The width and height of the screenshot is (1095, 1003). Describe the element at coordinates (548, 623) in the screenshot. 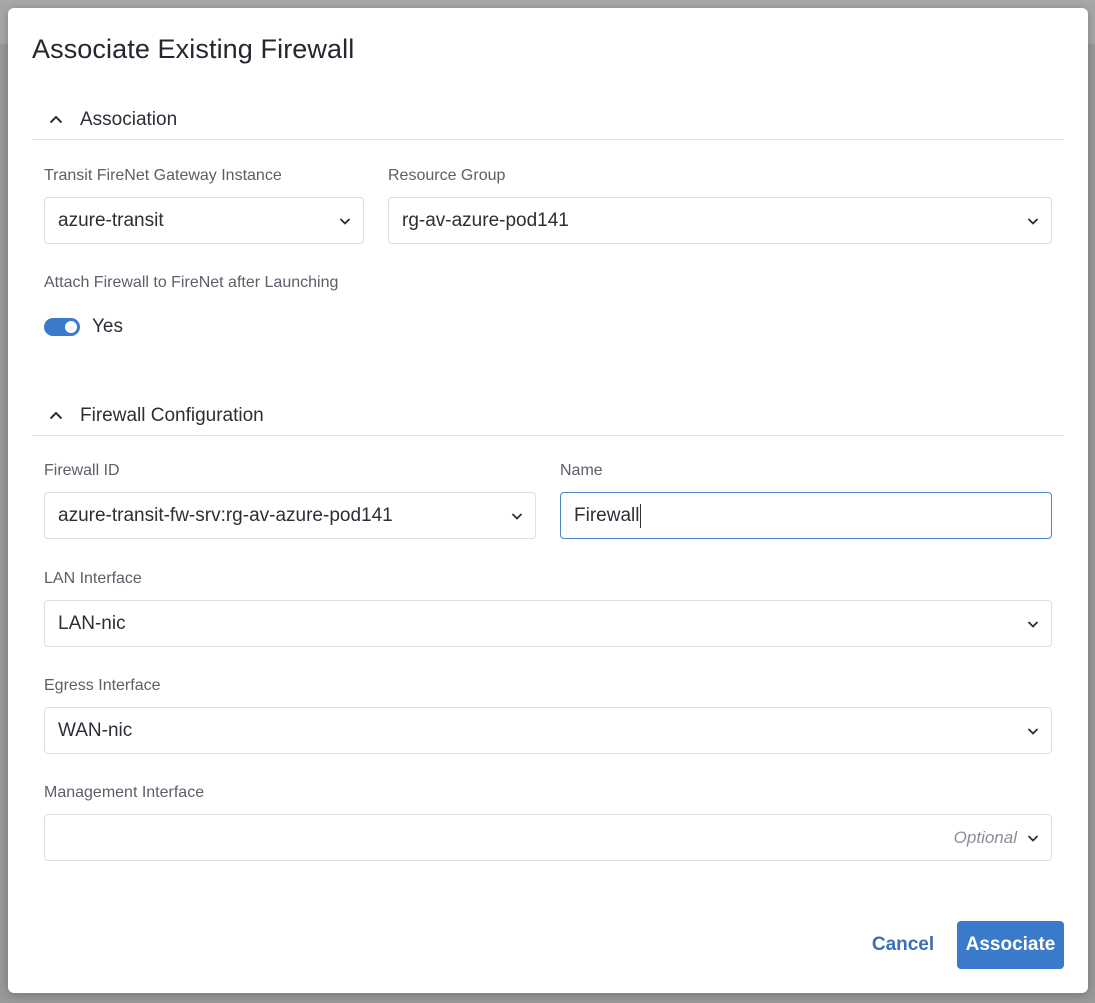

I see `lan-interface-select: LAN-nic` at that location.